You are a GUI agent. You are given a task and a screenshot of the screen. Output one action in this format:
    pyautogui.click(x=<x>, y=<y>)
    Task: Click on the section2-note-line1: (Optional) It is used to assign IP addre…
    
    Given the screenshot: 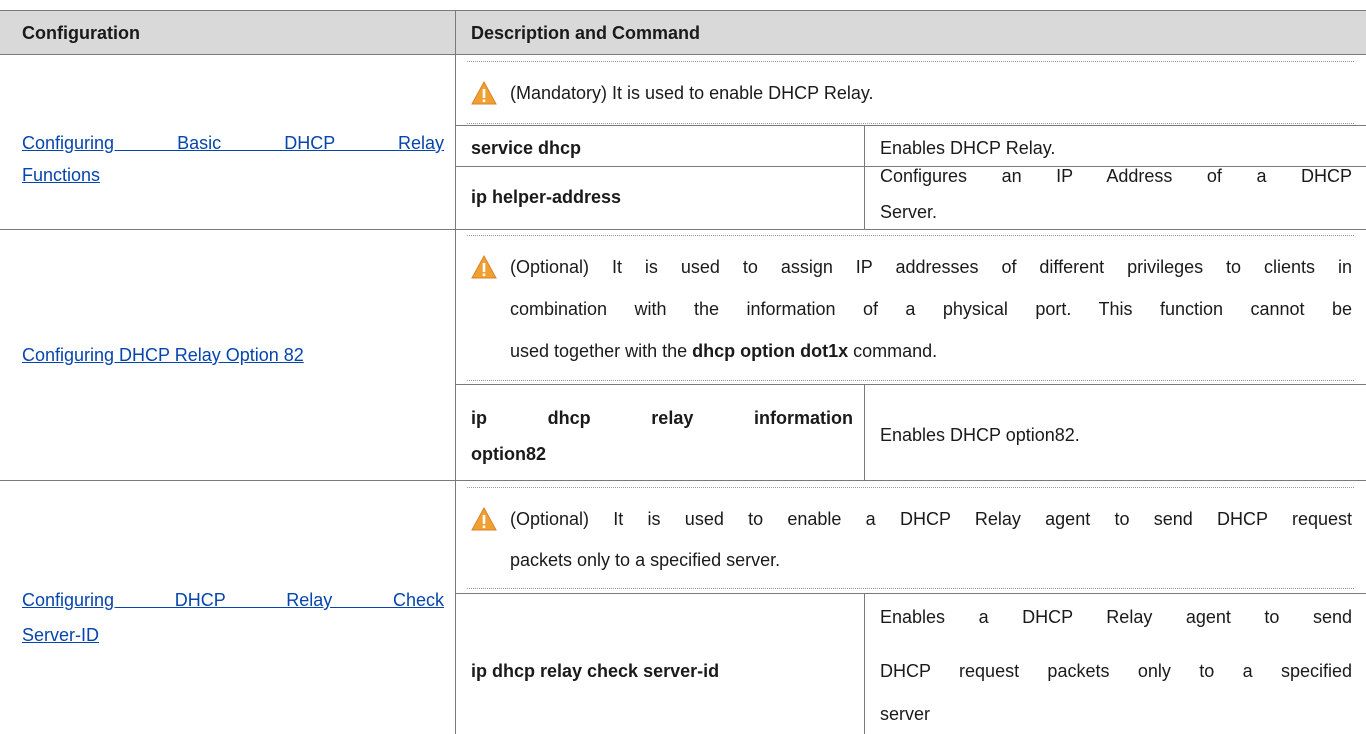 What is the action you would take?
    pyautogui.click(x=931, y=267)
    